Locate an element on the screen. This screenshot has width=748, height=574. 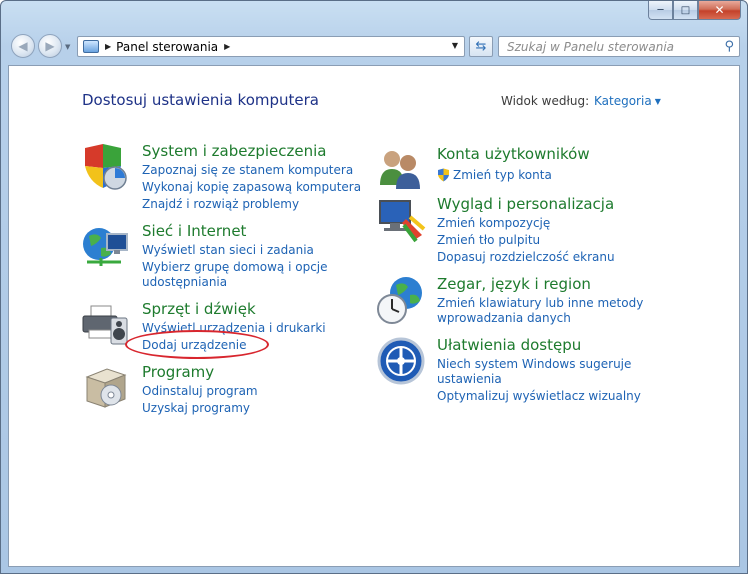
link-windows-suggest-cont: ustawienia is located at coordinates (469, 379).